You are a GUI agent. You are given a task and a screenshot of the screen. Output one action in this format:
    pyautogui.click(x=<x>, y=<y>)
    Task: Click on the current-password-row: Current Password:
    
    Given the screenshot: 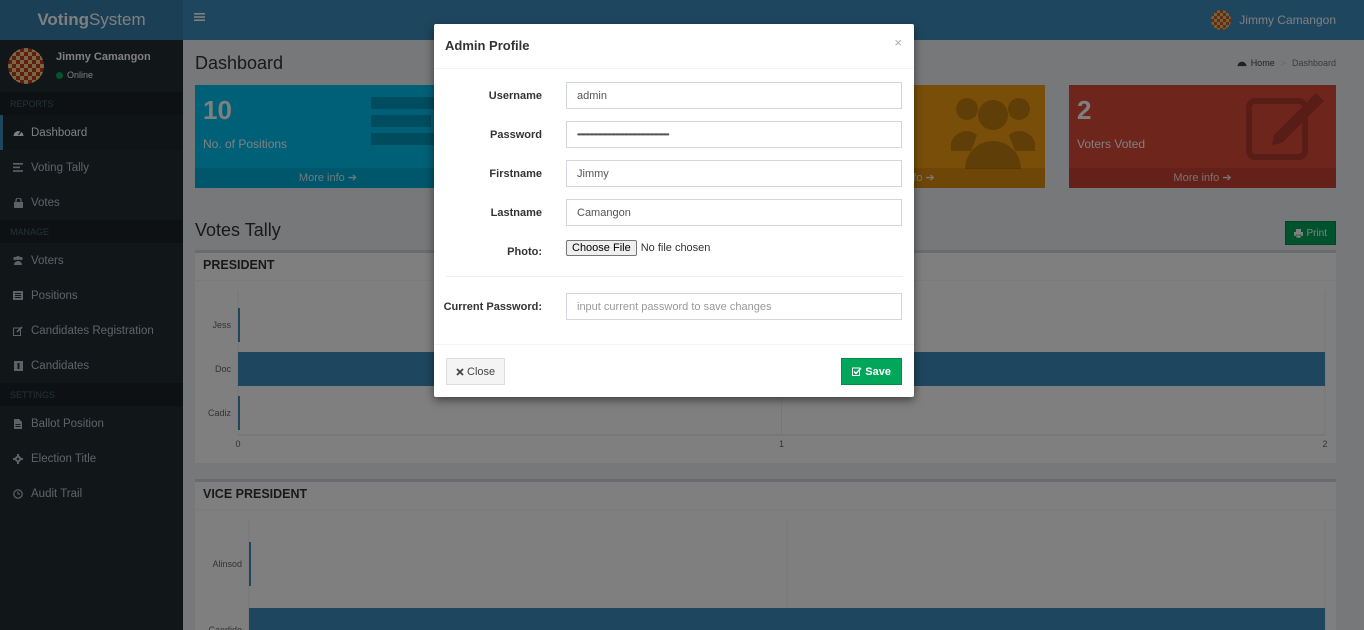 What is the action you would take?
    pyautogui.click(x=674, y=306)
    